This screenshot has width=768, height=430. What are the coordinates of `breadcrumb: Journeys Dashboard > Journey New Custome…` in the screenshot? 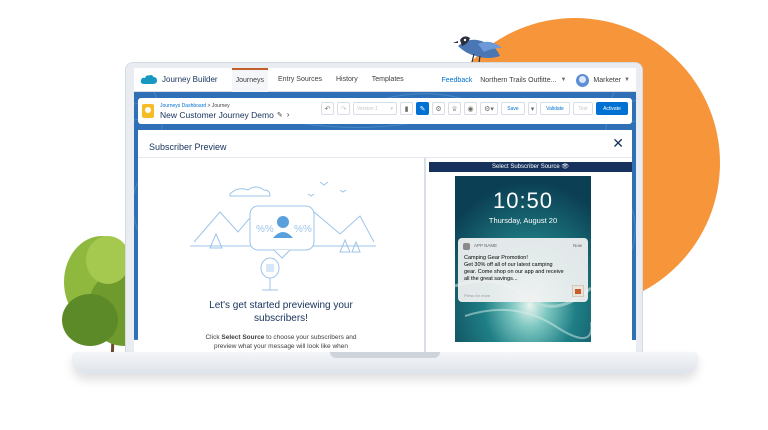 It's located at (224, 111).